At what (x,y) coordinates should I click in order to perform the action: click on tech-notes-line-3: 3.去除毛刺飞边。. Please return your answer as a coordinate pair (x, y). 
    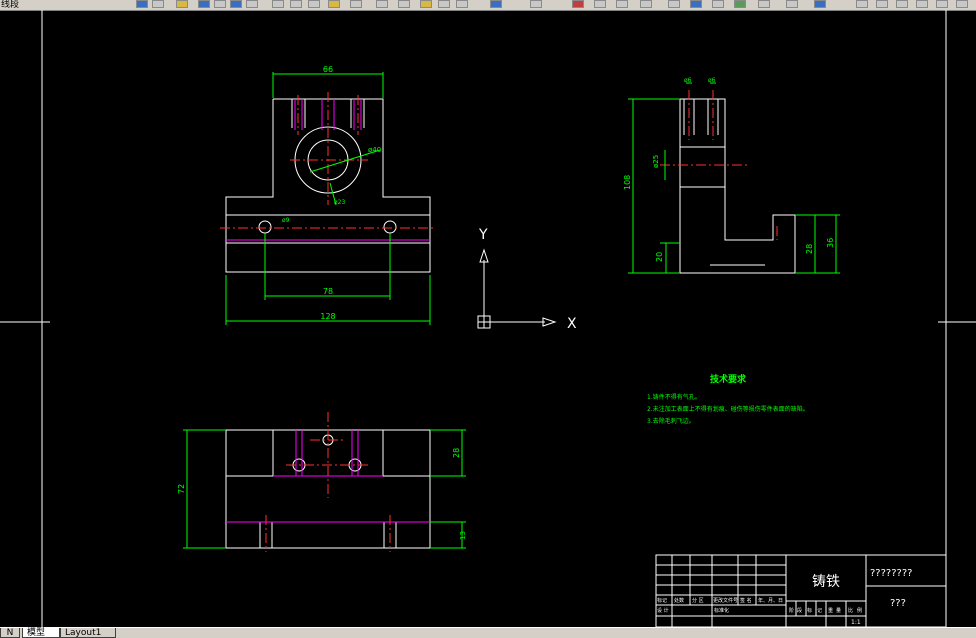
    Looking at the image, I should click on (671, 421).